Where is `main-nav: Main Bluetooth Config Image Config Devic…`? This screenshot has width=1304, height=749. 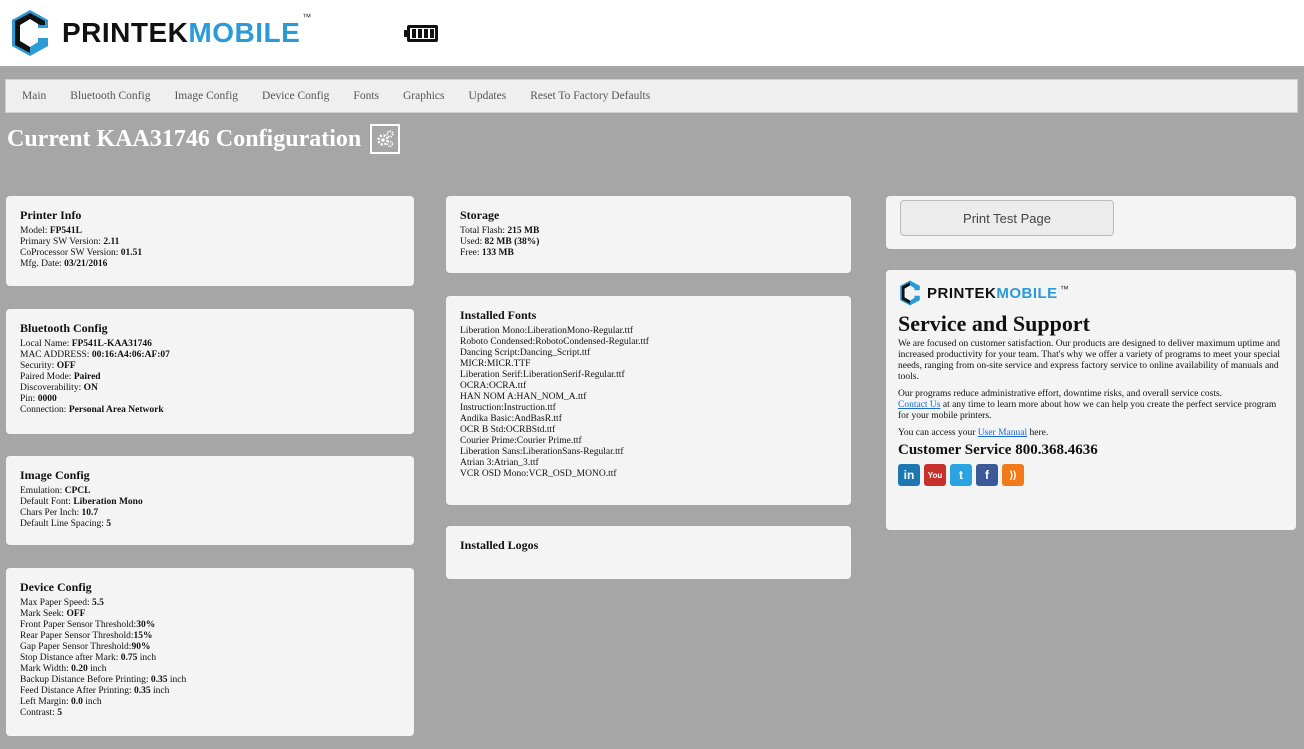
main-nav: Main Bluetooth Config Image Config Devic… is located at coordinates (651, 96).